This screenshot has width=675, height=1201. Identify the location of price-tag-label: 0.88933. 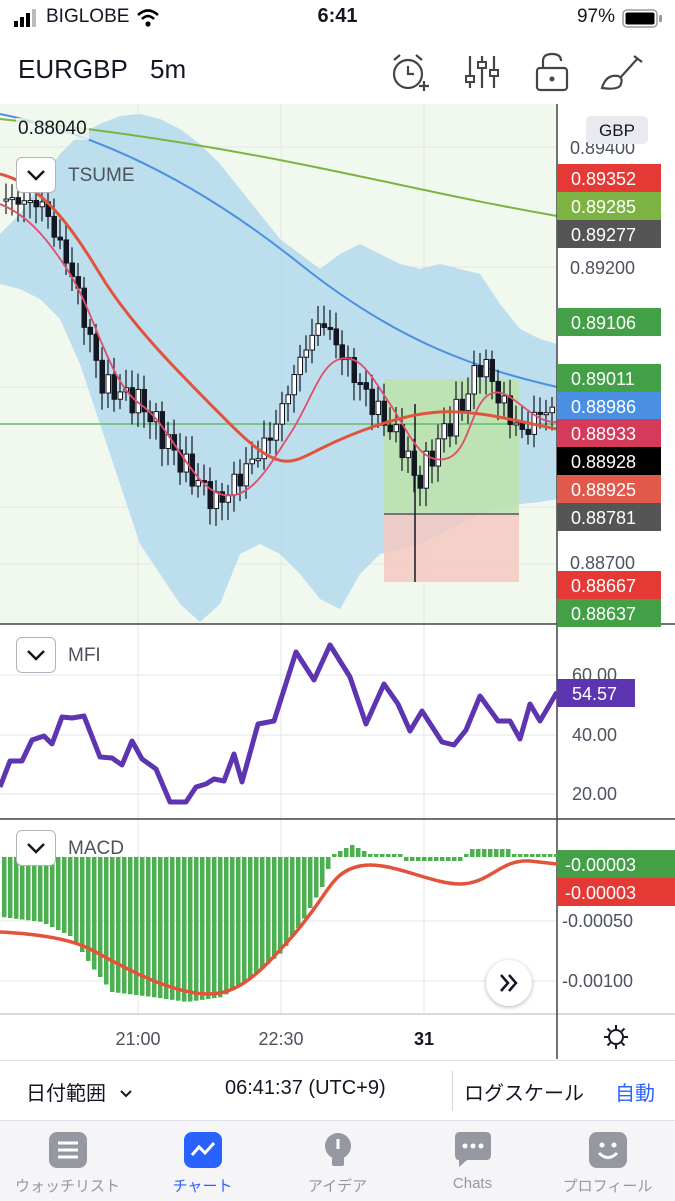
(603, 434).